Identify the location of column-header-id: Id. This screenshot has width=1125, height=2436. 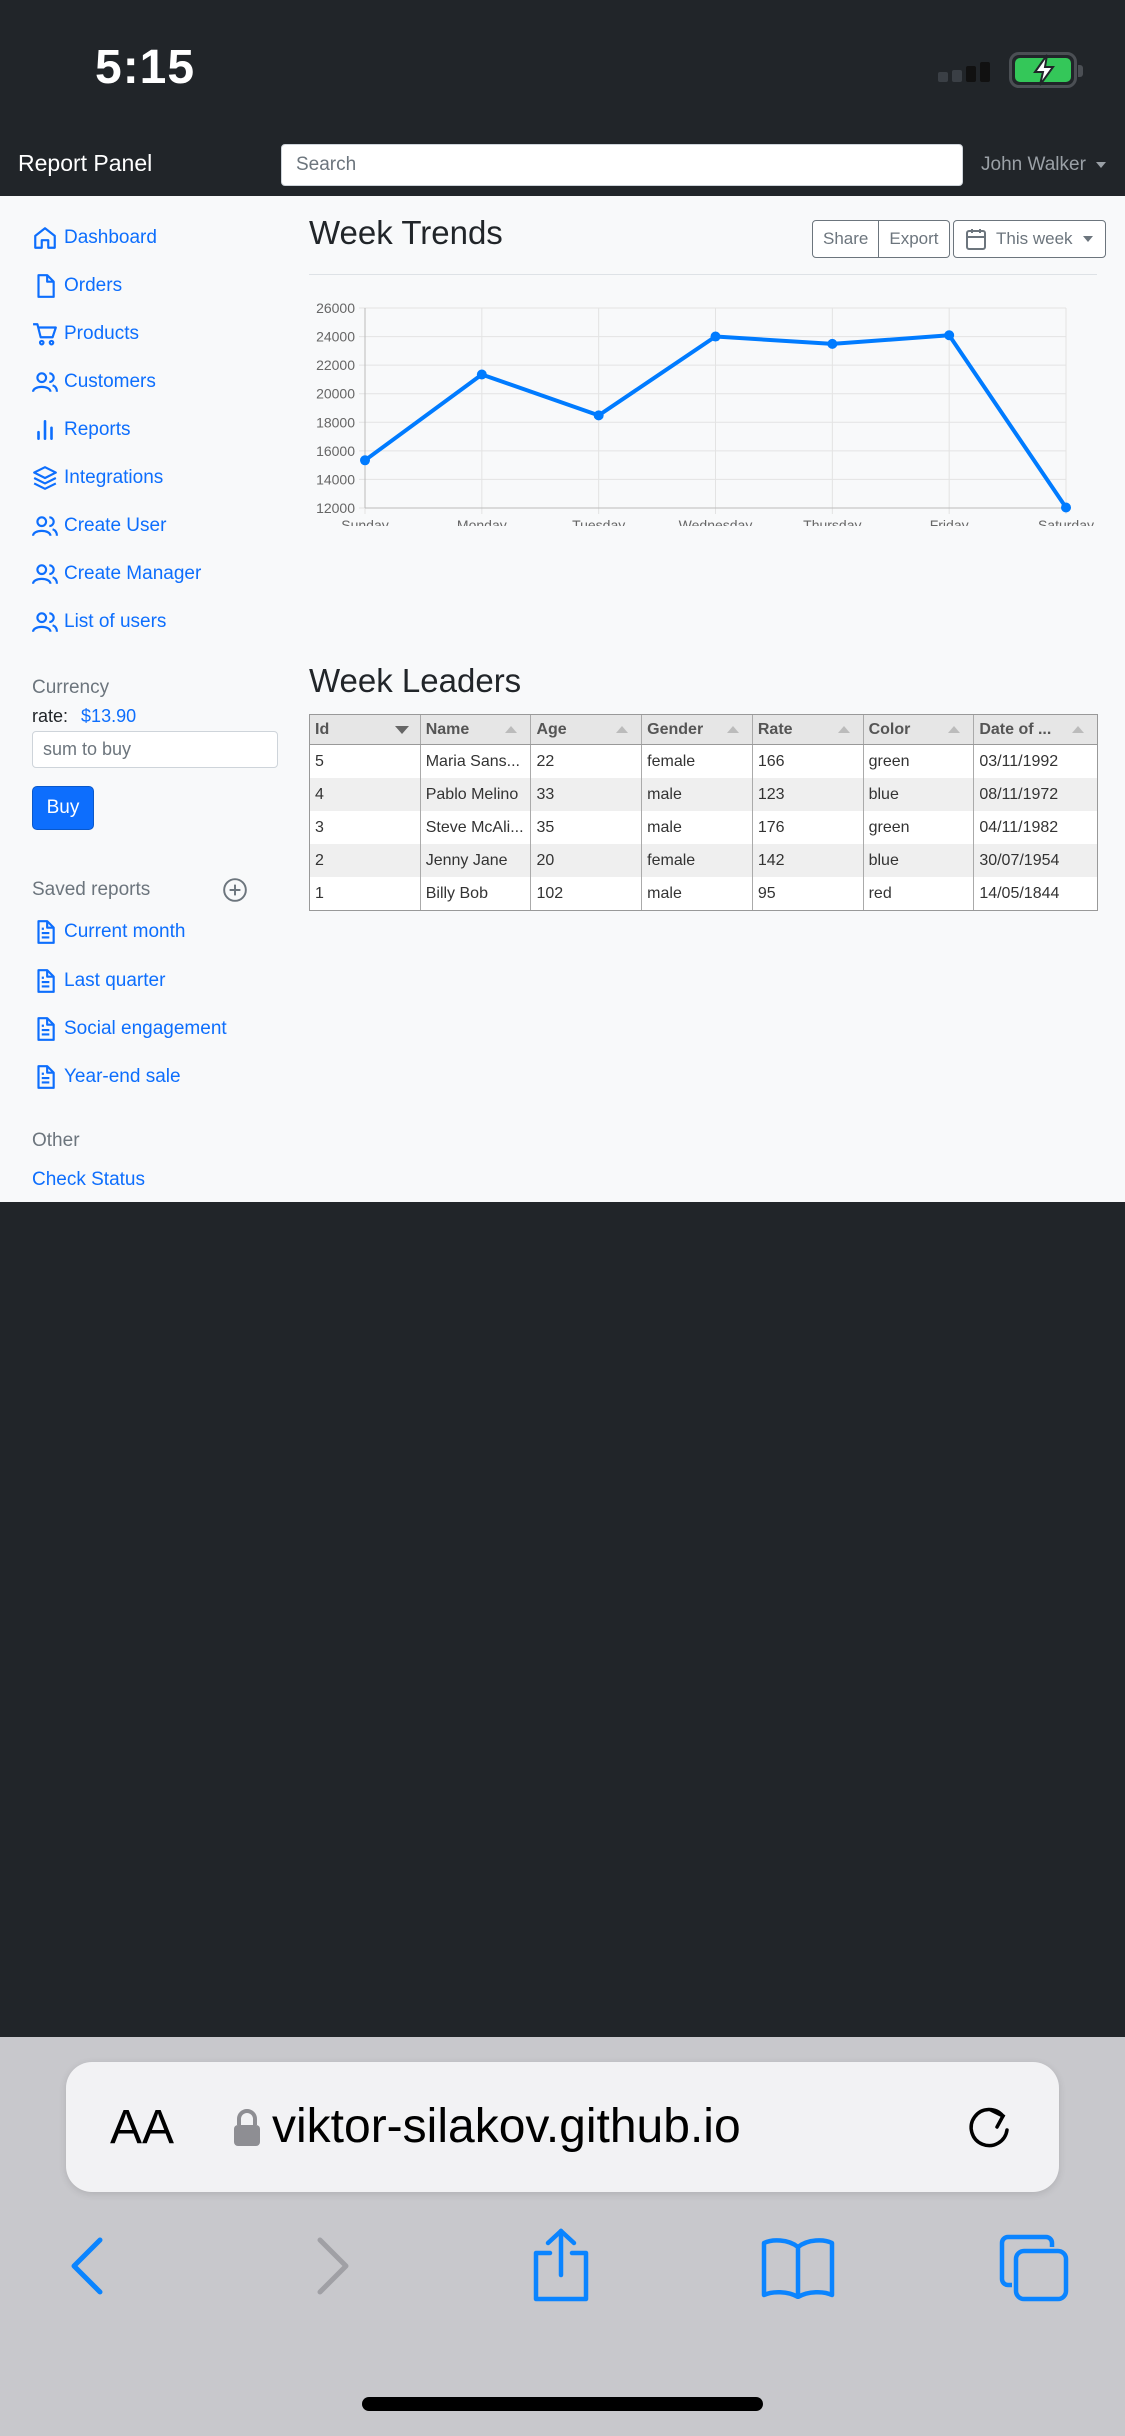
(365, 729).